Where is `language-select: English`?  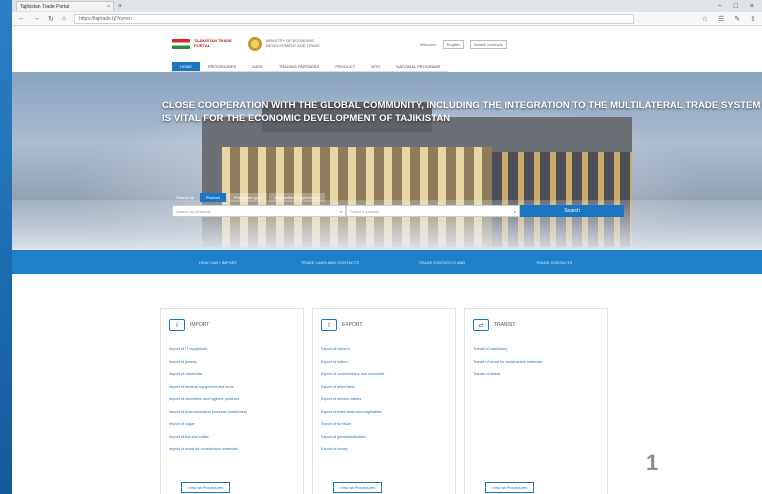
language-select: English is located at coordinates (453, 44).